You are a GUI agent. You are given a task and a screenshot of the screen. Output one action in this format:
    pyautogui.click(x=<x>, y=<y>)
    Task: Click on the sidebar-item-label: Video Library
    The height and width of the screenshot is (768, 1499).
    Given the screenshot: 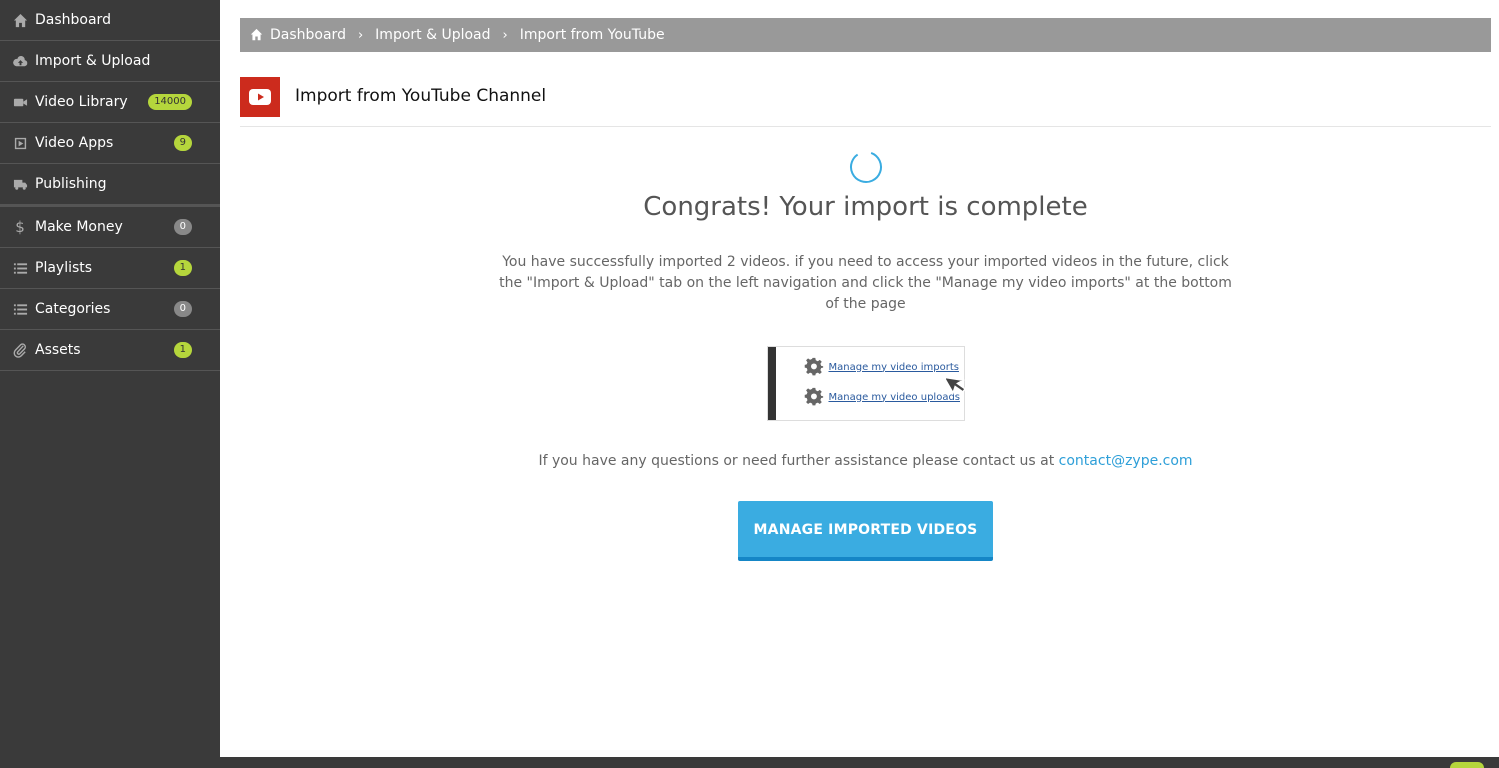 What is the action you would take?
    pyautogui.click(x=81, y=102)
    